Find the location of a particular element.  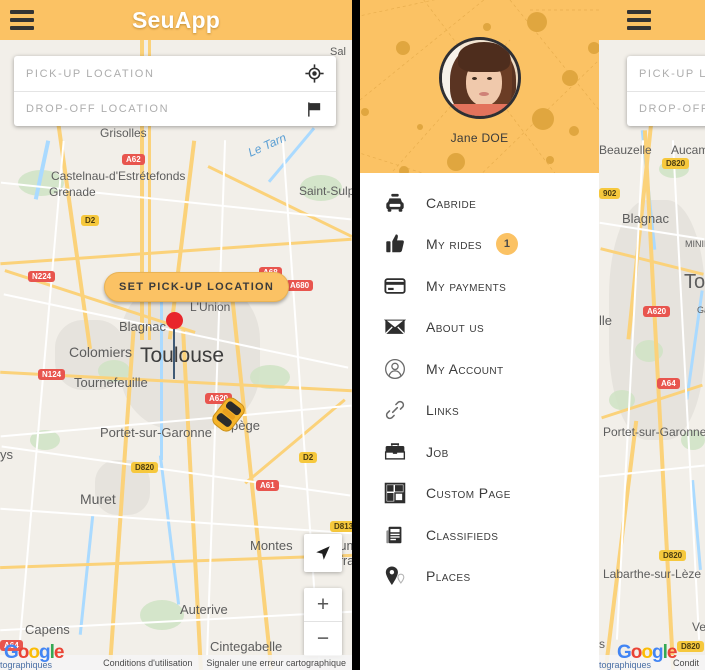

newspaper-icon is located at coordinates (400, 535).